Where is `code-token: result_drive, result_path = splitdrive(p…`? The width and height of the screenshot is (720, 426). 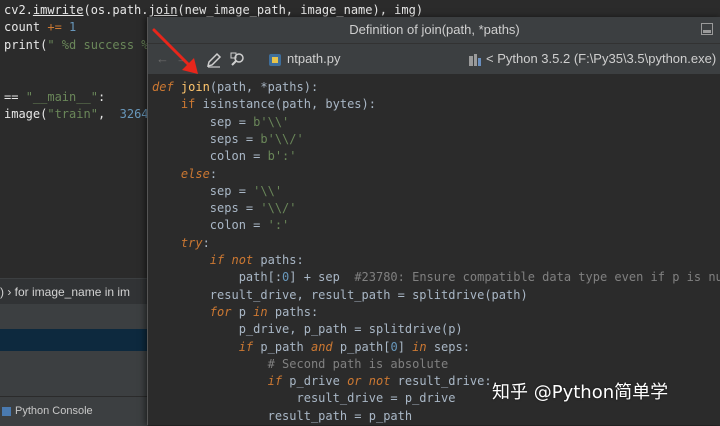 code-token: result_drive, result_path = splitdrive(p… is located at coordinates (340, 294).